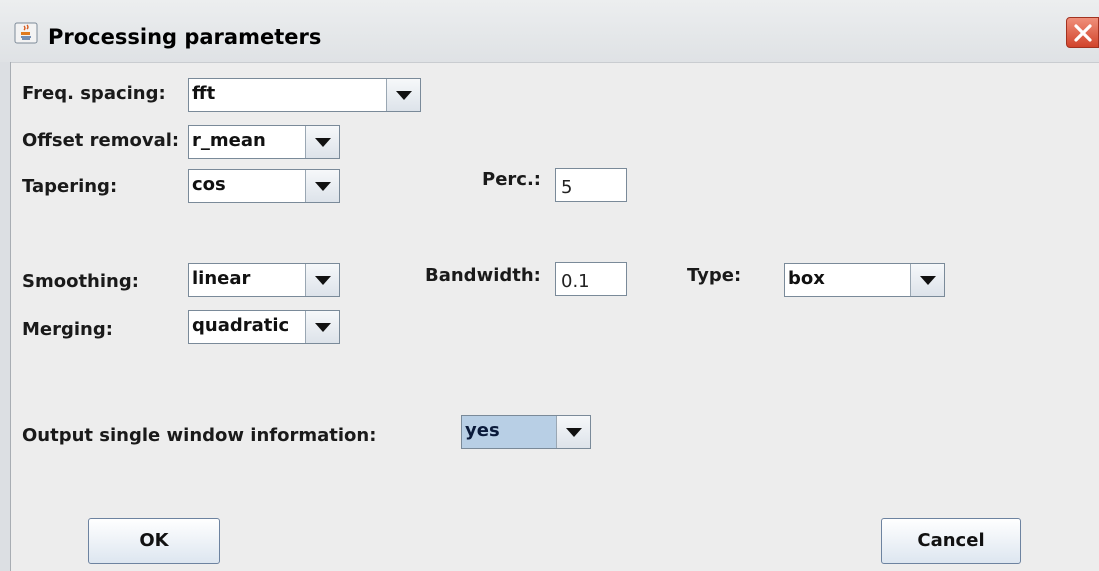 This screenshot has height=571, width=1099. I want to click on freq-spacing-dropdown: fft, so click(304, 95).